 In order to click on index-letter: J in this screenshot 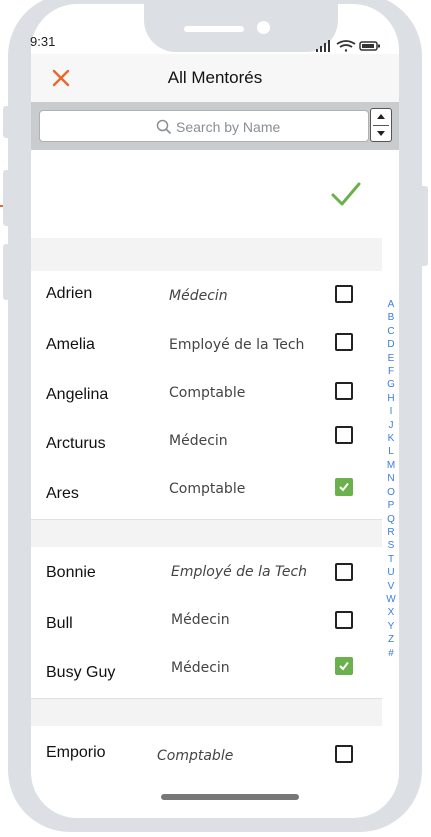, I will do `click(391, 425)`.